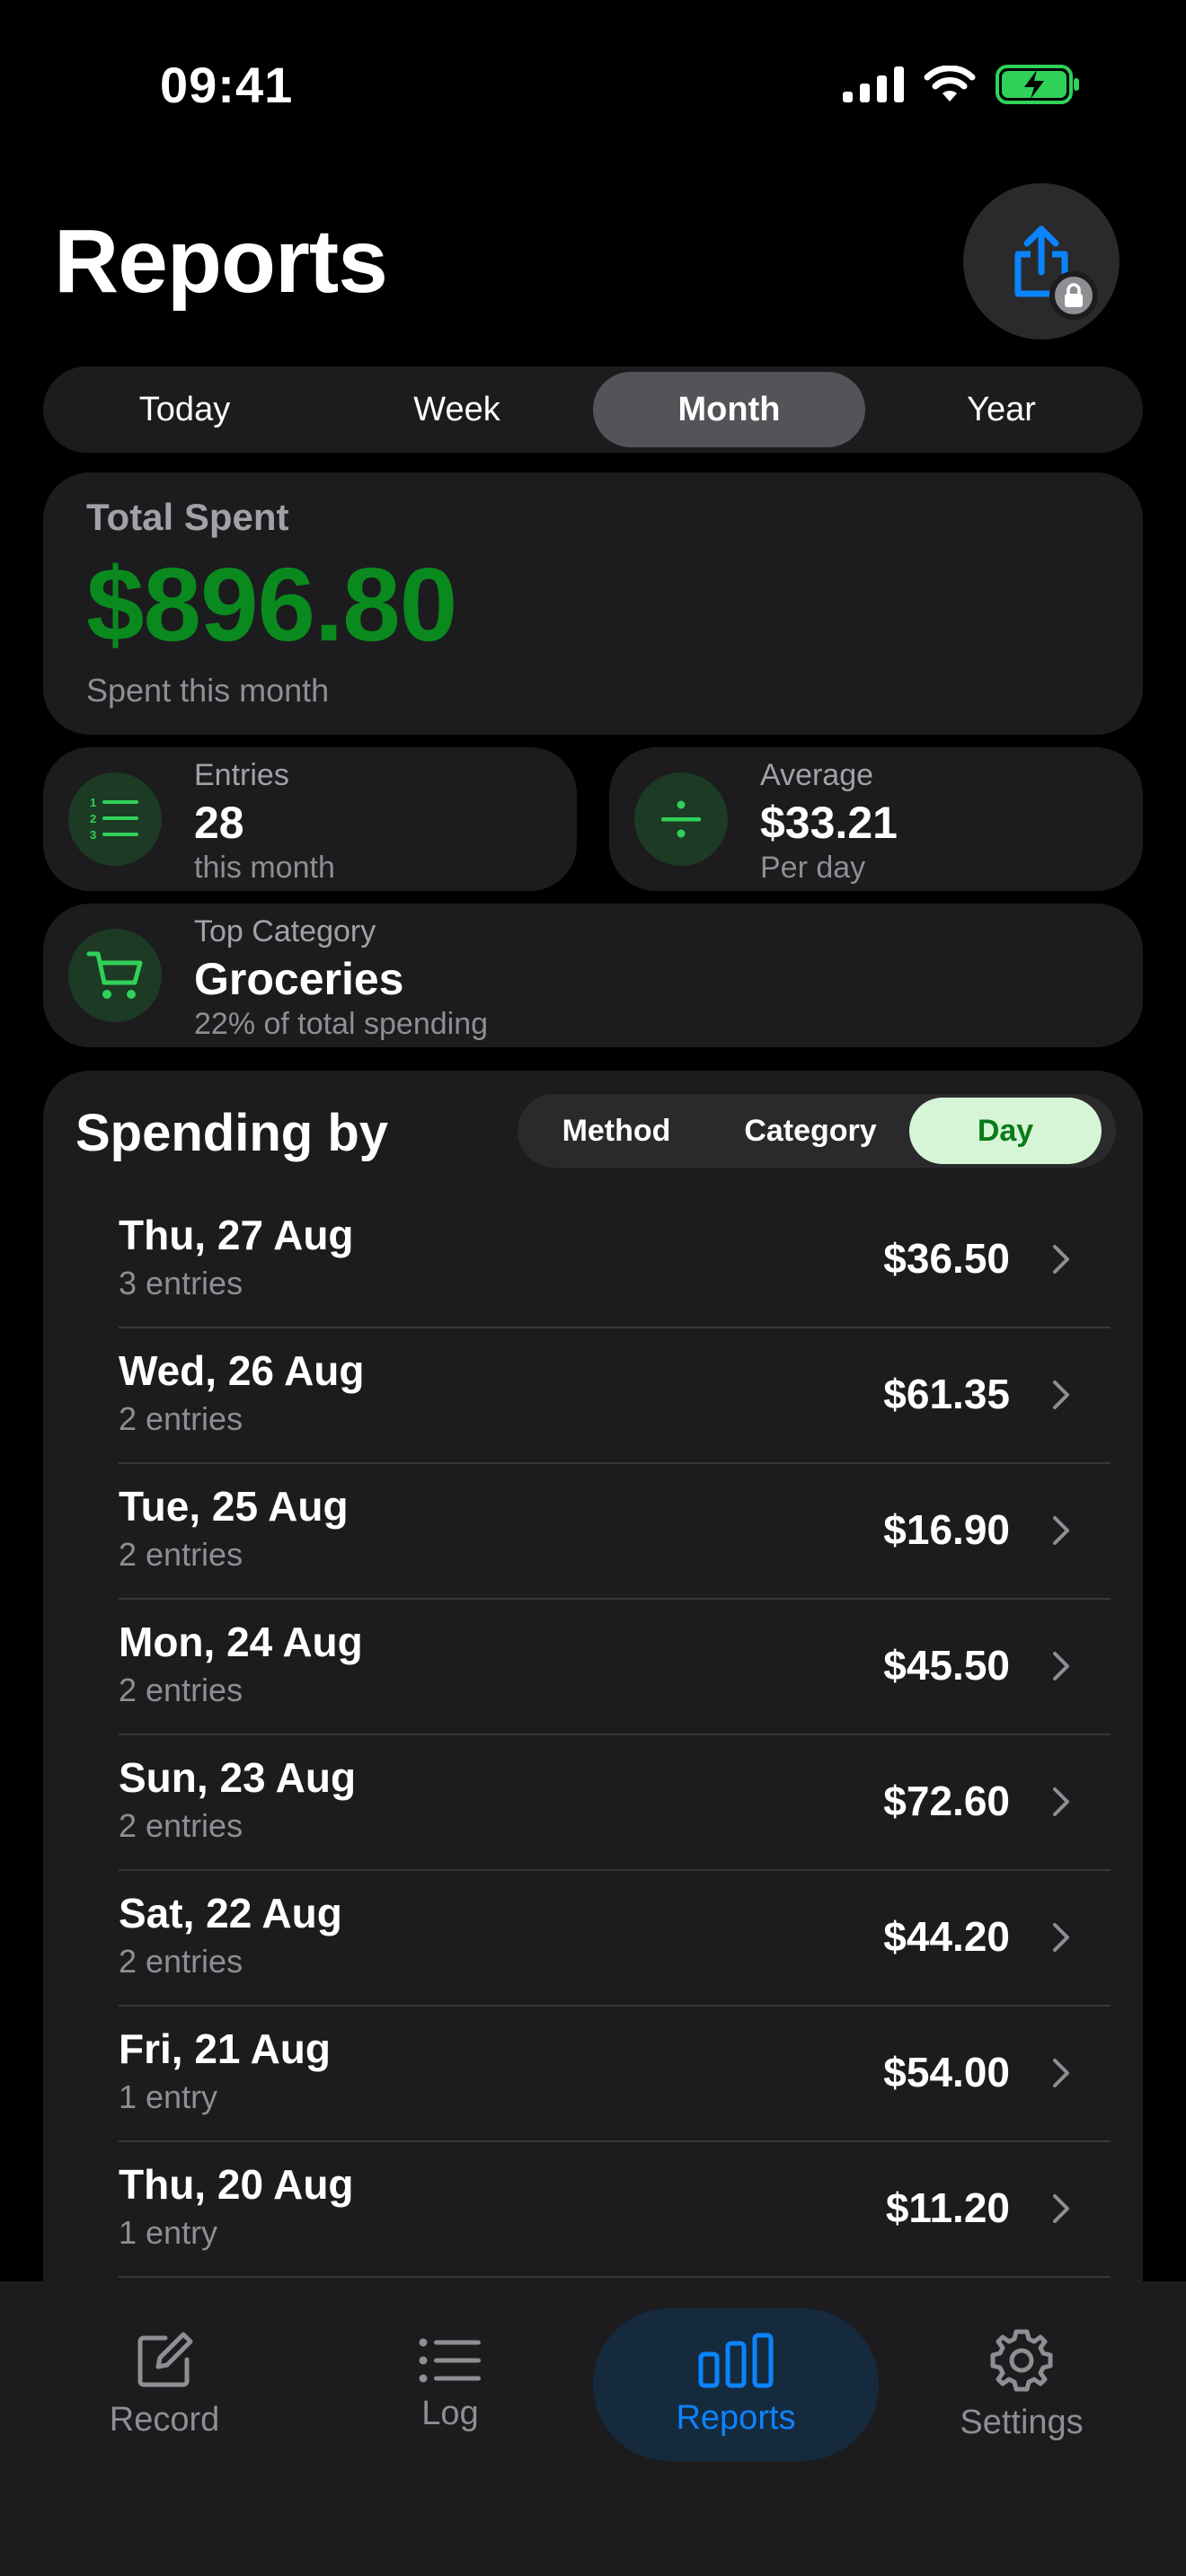 This screenshot has height=2576, width=1186. Describe the element at coordinates (950, 83) in the screenshot. I see `wifi-icon` at that location.